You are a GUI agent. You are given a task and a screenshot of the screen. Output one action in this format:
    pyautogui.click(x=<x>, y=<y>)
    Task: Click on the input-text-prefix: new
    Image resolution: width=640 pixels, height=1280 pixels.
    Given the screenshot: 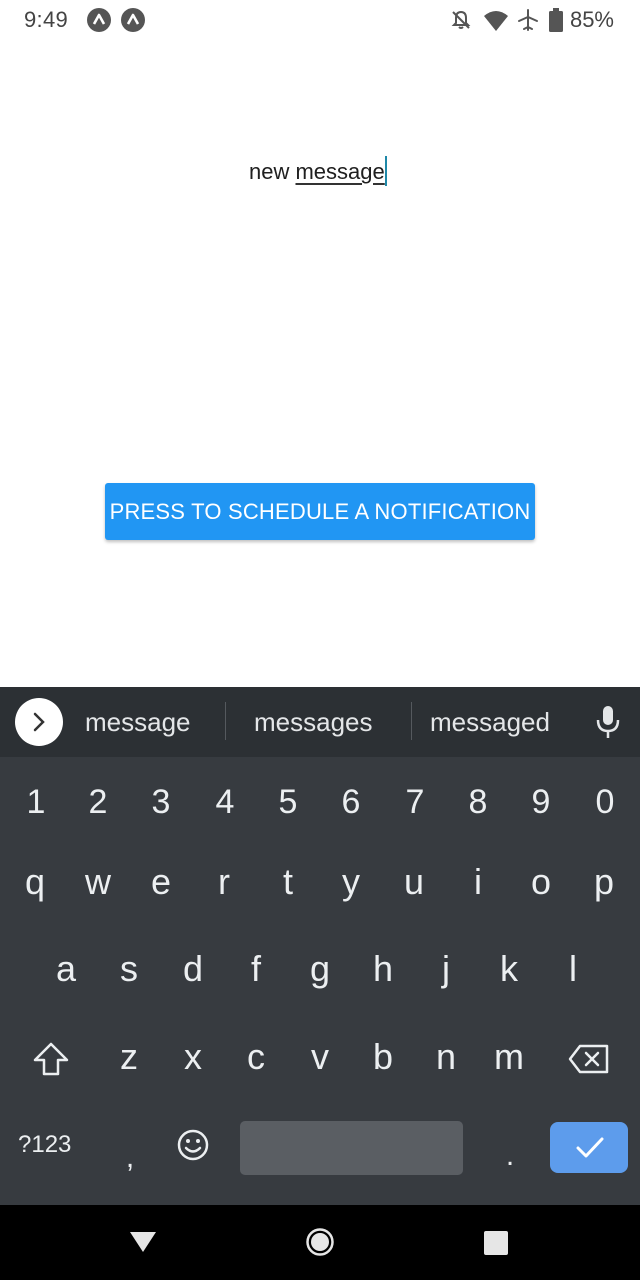 What is the action you would take?
    pyautogui.click(x=272, y=171)
    